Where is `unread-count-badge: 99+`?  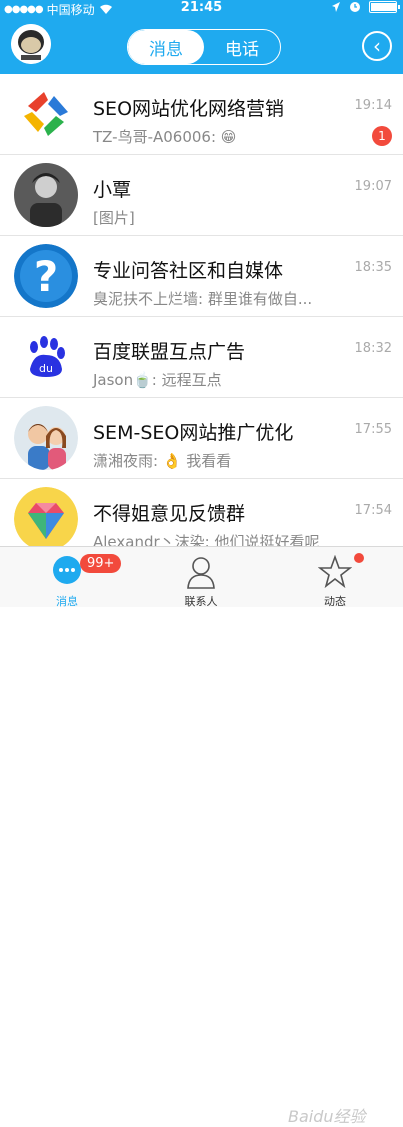
unread-count-badge: 99+ is located at coordinates (101, 563).